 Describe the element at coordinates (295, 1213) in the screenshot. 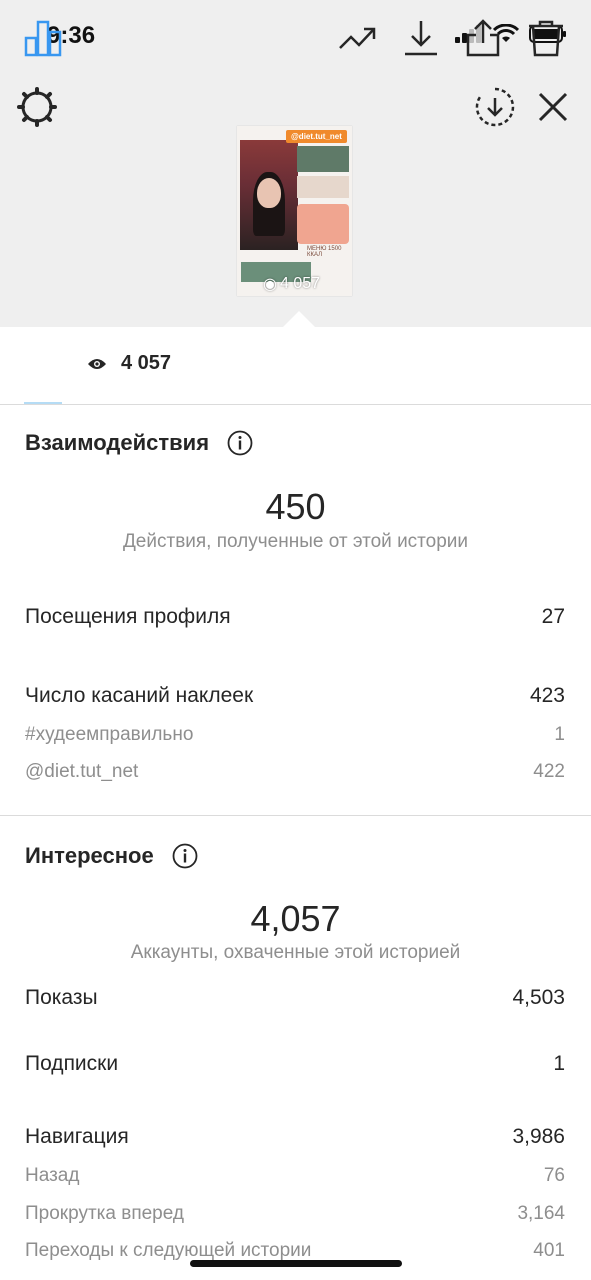

I see `navigation-row-forward: Прокрутка вперед 3,164` at that location.